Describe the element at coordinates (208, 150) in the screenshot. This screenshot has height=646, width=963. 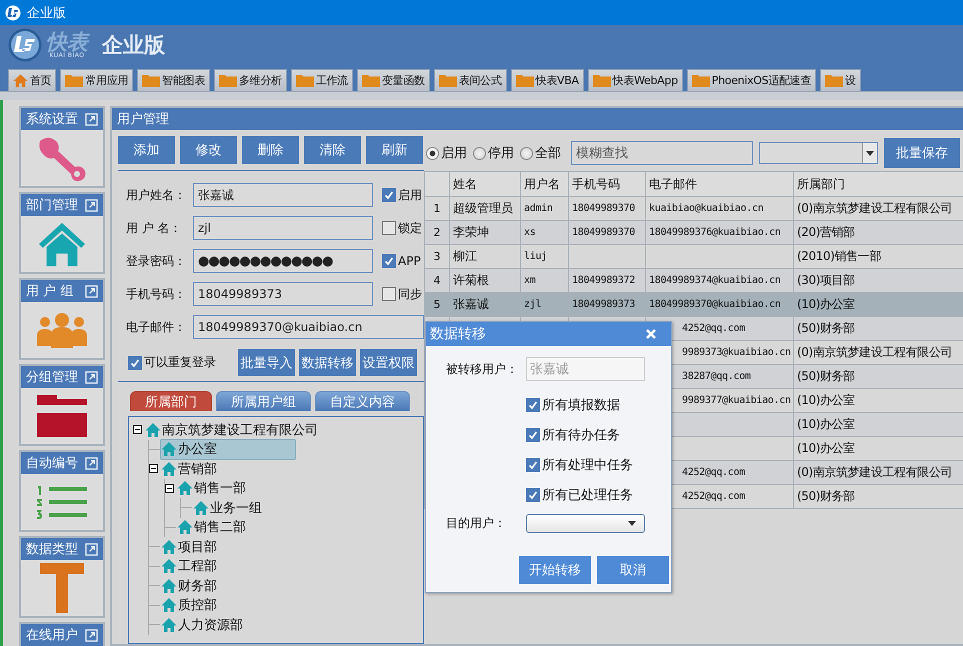
I see `toolbar-button: 修改` at that location.